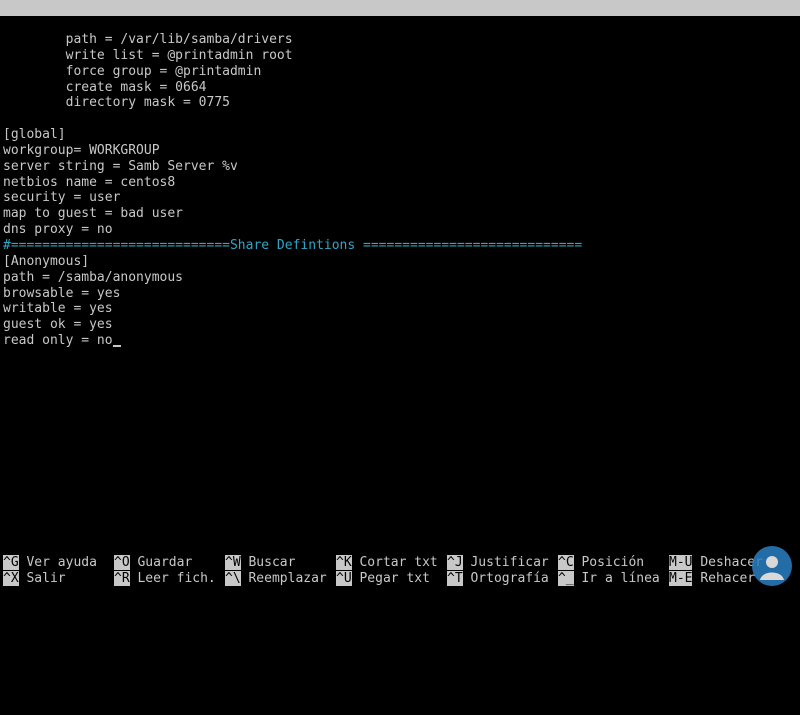  What do you see at coordinates (122, 578) in the screenshot?
I see `shortcut-key: ^R` at bounding box center [122, 578].